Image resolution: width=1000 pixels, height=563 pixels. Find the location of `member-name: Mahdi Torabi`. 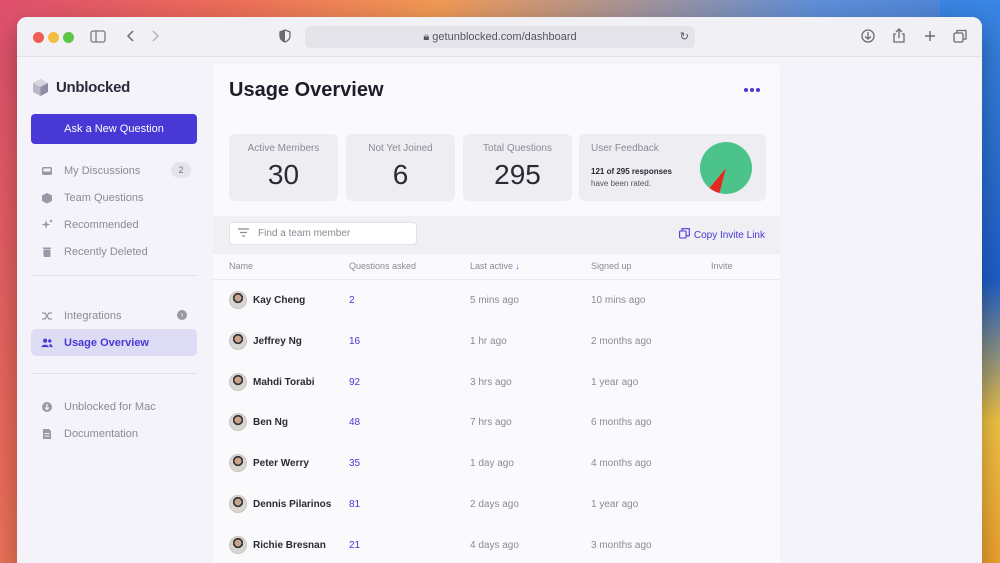

member-name: Mahdi Torabi is located at coordinates (284, 382).